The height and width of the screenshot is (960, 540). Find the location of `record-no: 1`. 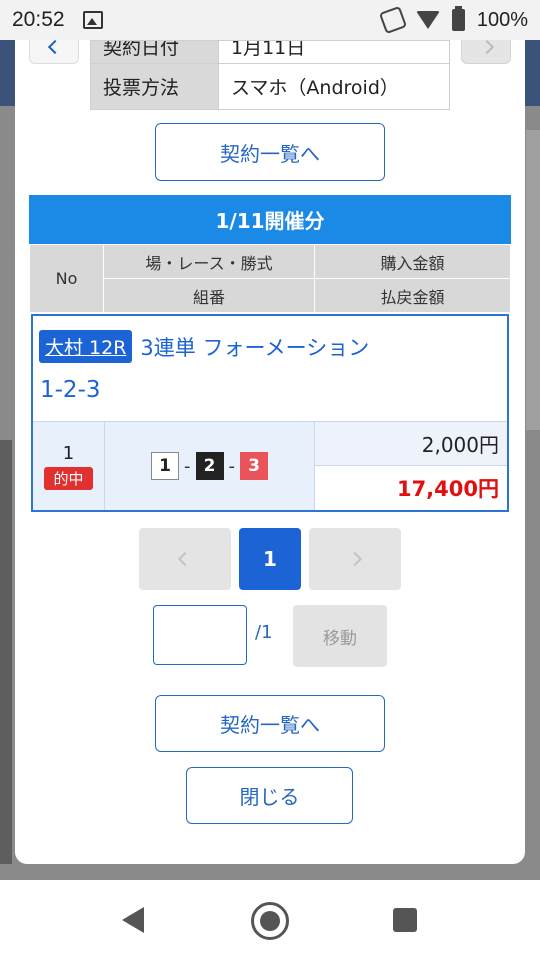

record-no: 1 is located at coordinates (68, 453).